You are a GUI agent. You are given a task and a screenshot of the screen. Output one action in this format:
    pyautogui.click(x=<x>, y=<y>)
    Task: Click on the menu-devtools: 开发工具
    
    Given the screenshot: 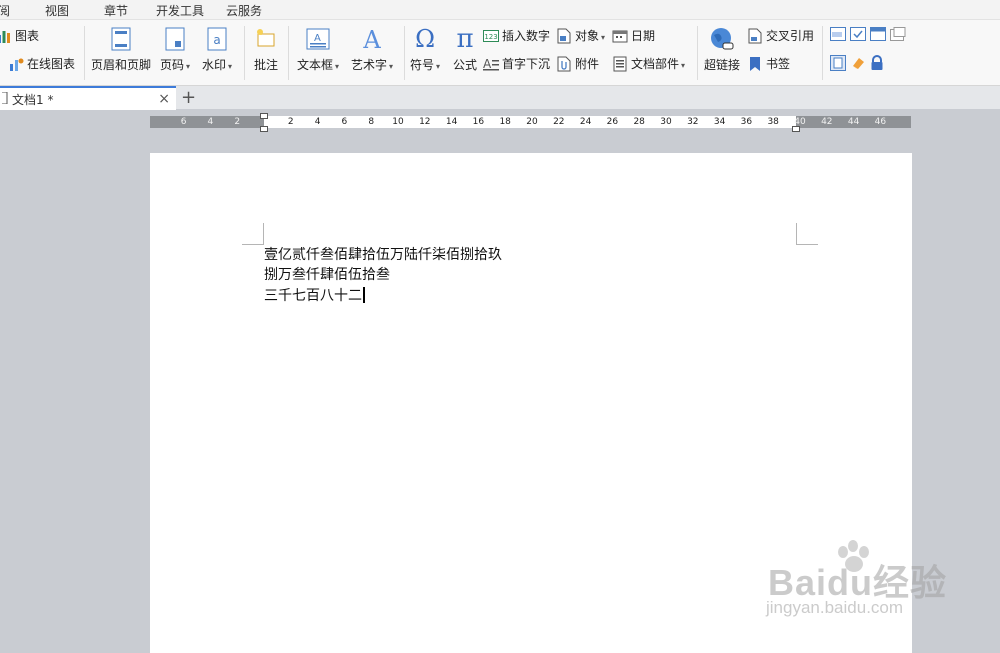 What is the action you would take?
    pyautogui.click(x=180, y=10)
    